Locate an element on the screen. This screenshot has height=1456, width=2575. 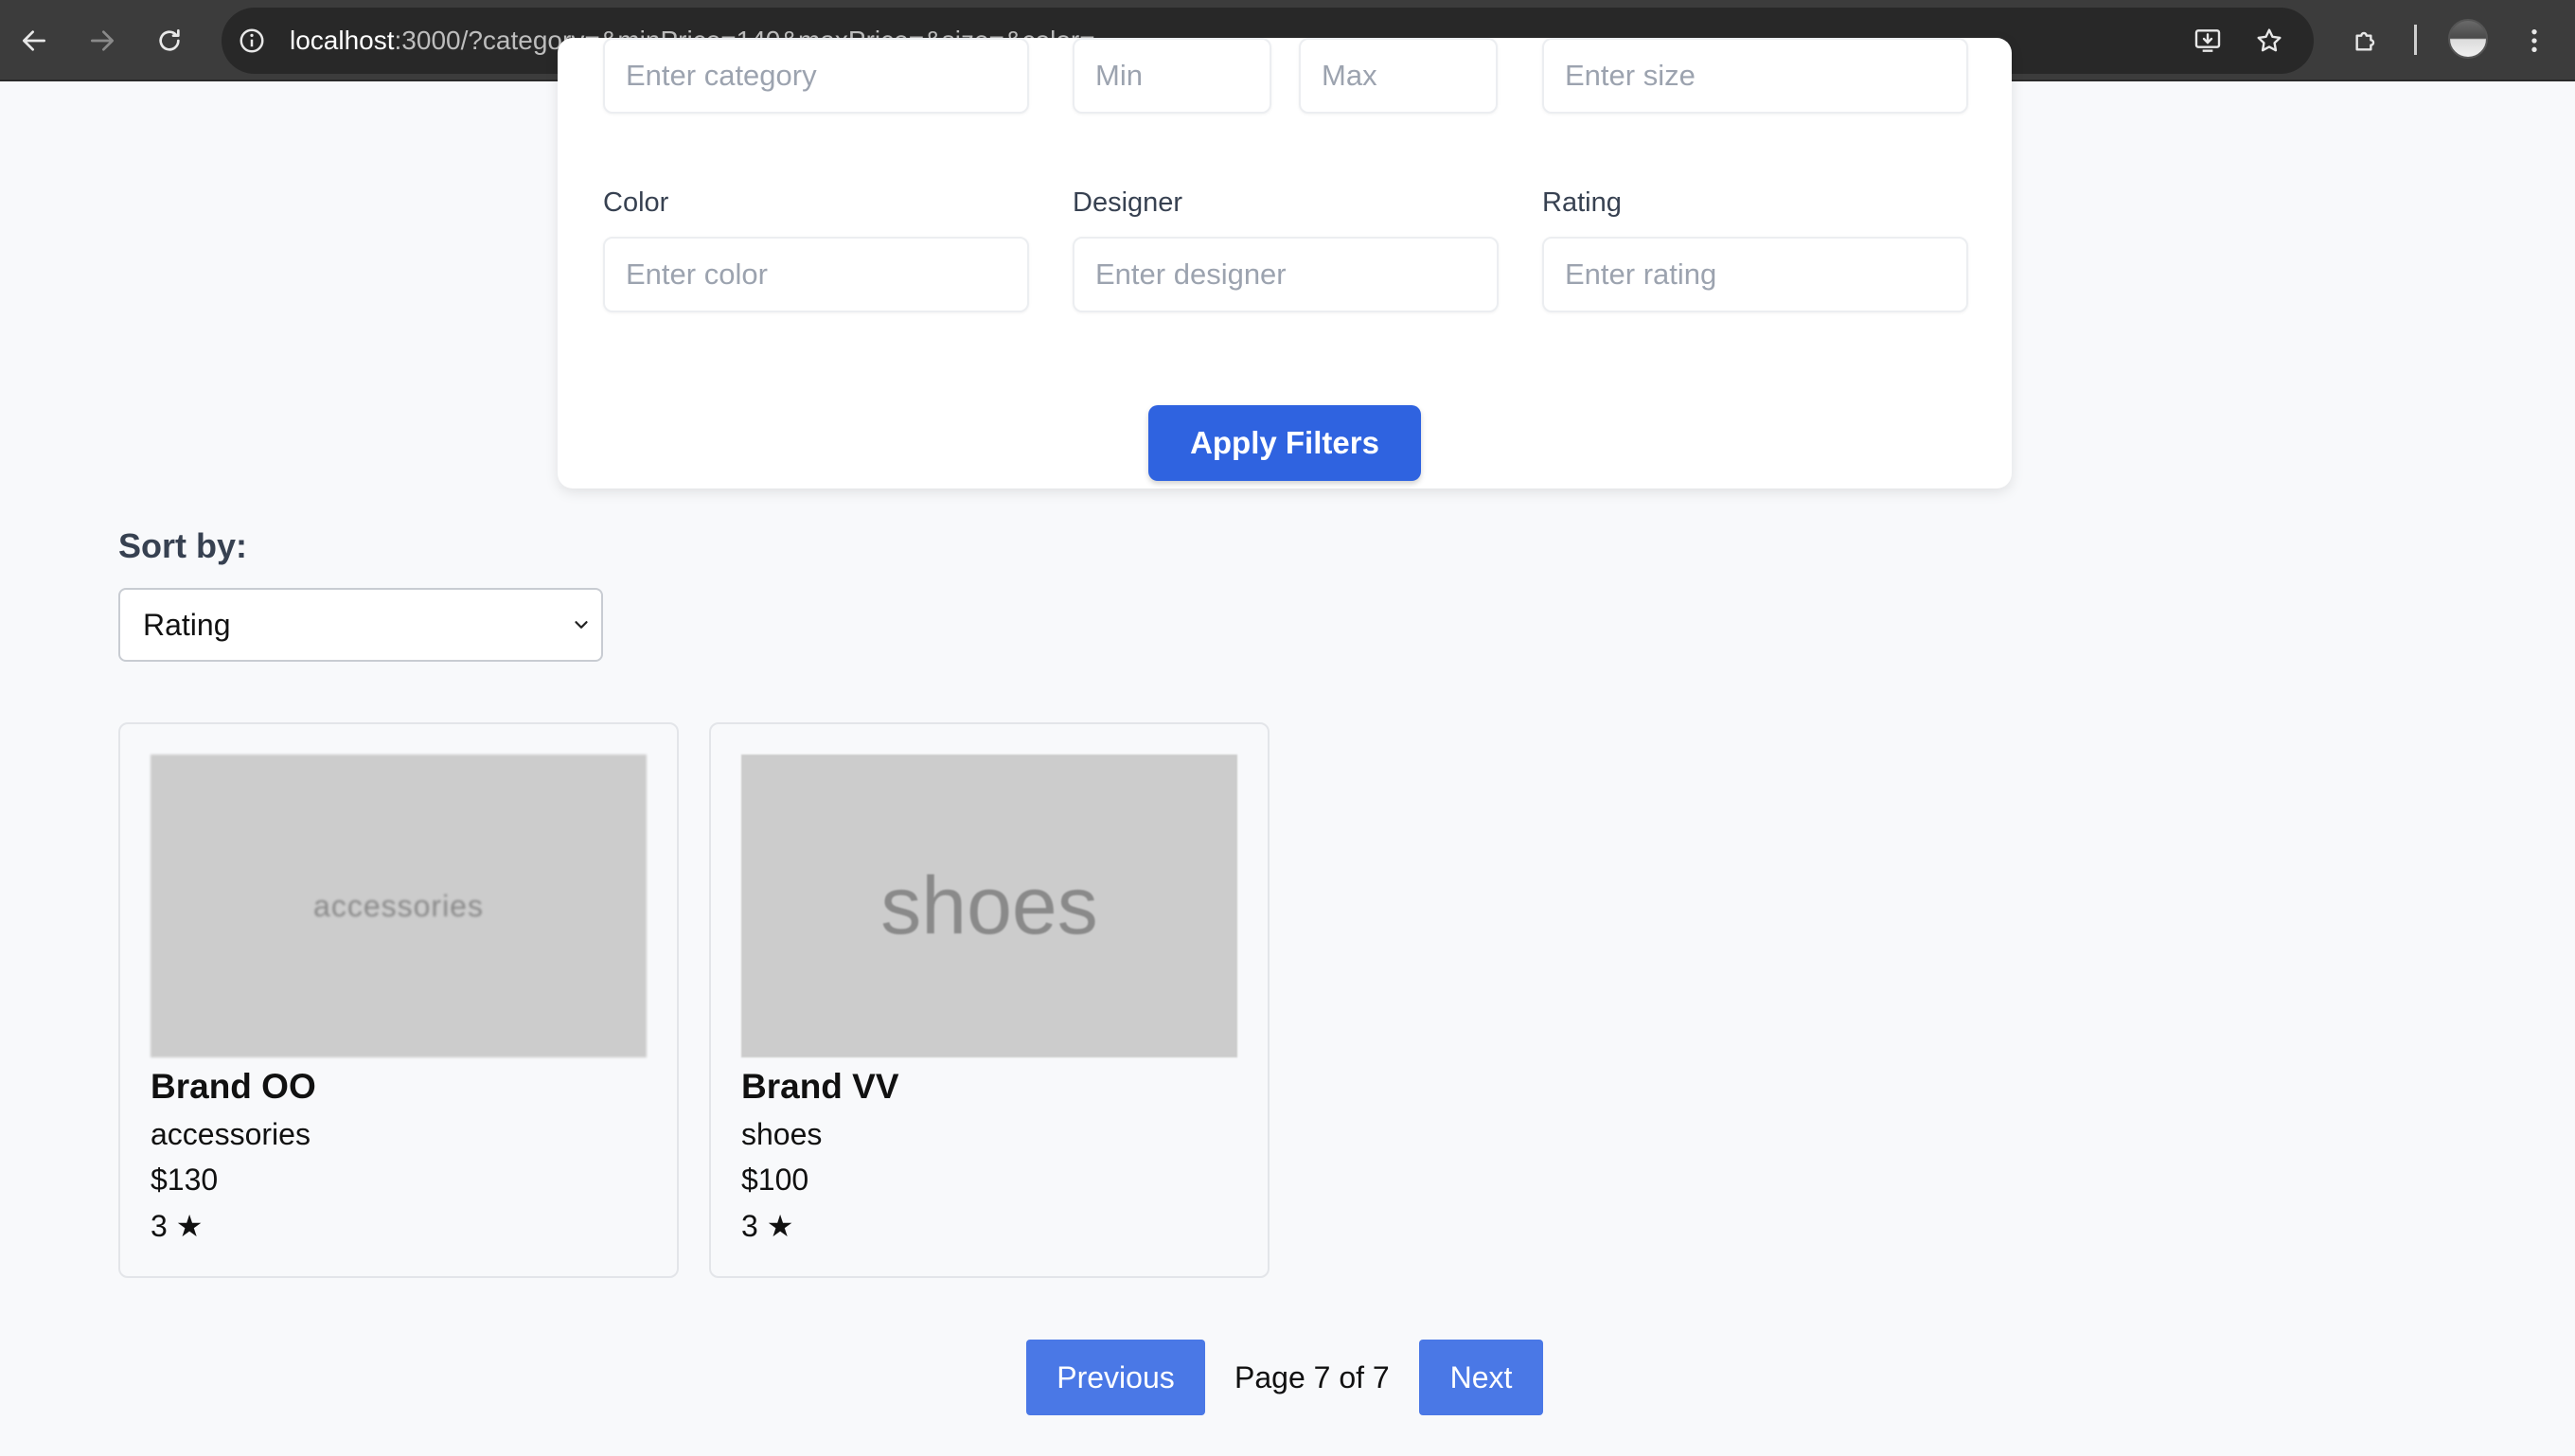
kebab-menu-icon is located at coordinates (2534, 40).